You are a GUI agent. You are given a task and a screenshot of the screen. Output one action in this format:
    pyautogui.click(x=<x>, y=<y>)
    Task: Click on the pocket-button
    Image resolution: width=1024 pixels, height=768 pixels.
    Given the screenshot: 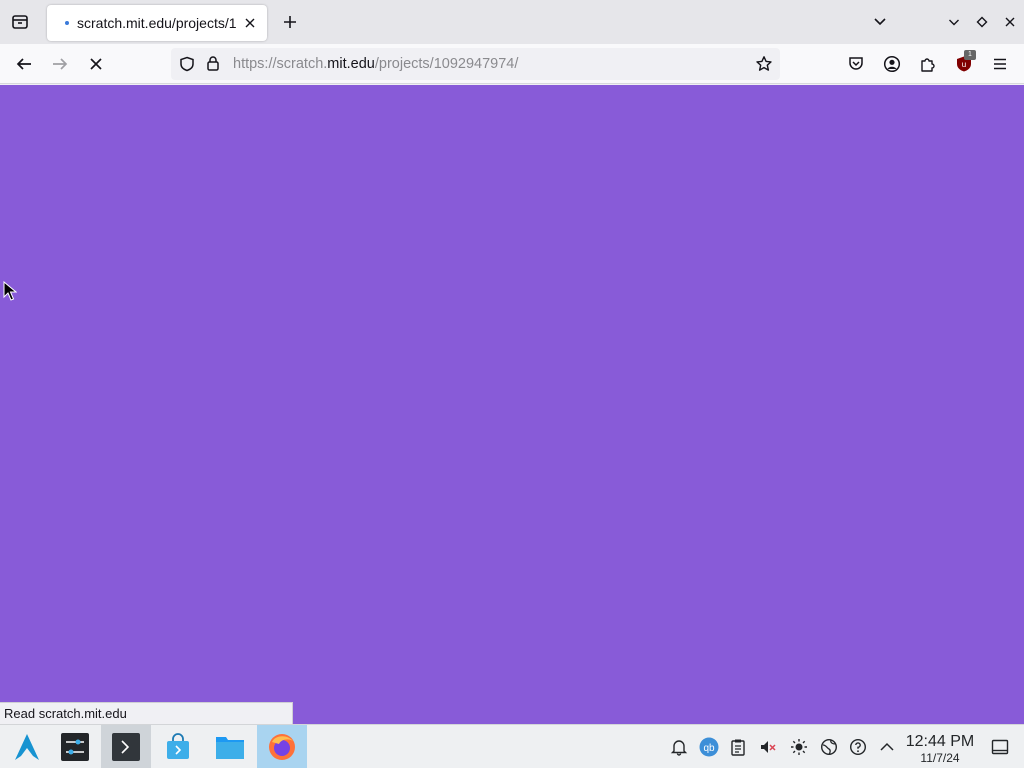 What is the action you would take?
    pyautogui.click(x=856, y=64)
    